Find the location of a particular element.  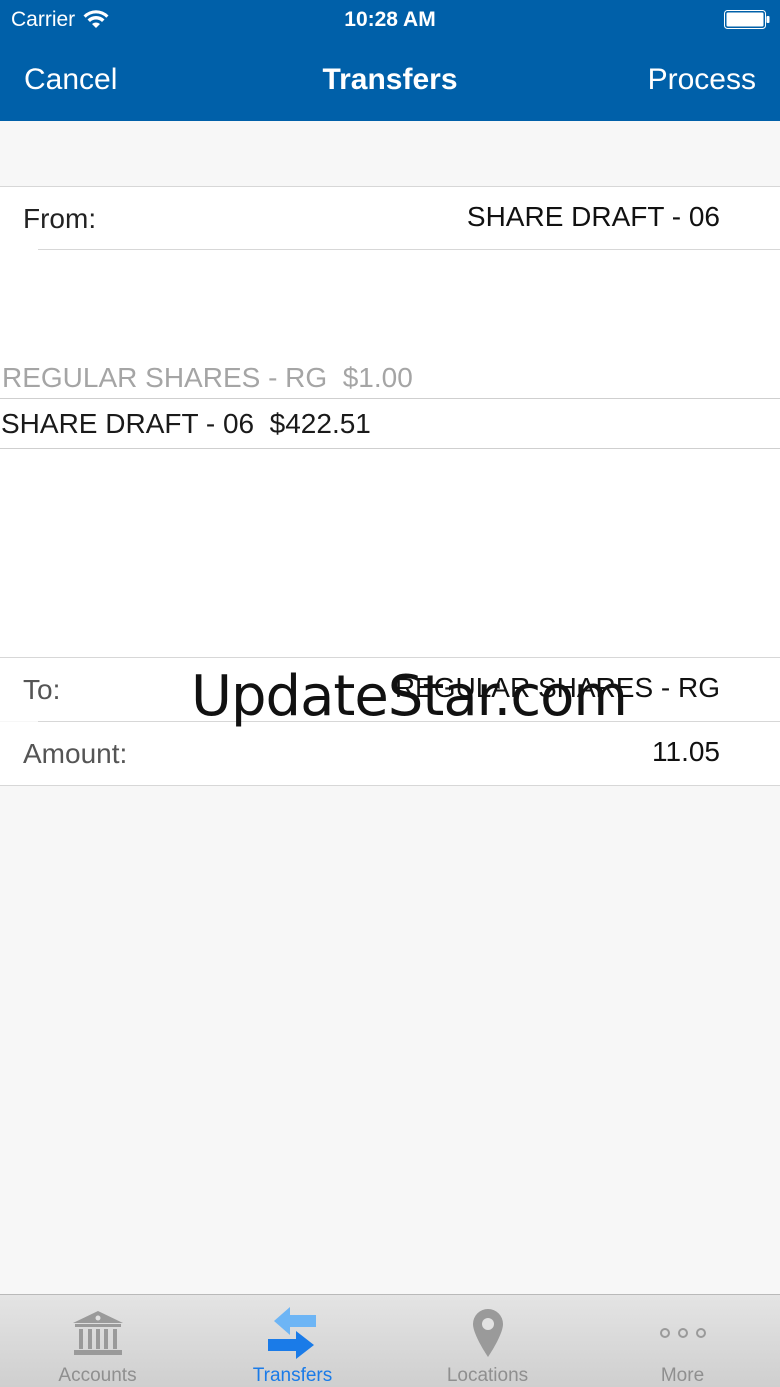

status-time: 10:28 AM is located at coordinates (390, 19).